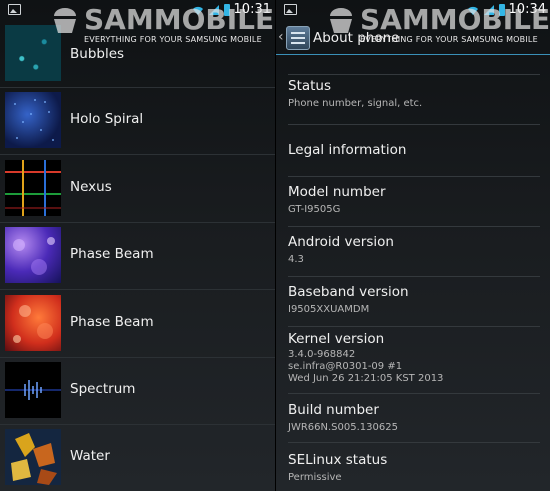 The width and height of the screenshot is (550, 491). I want to click on wallpaper-item-phase-beam-red: Phase Beam, so click(137, 324).